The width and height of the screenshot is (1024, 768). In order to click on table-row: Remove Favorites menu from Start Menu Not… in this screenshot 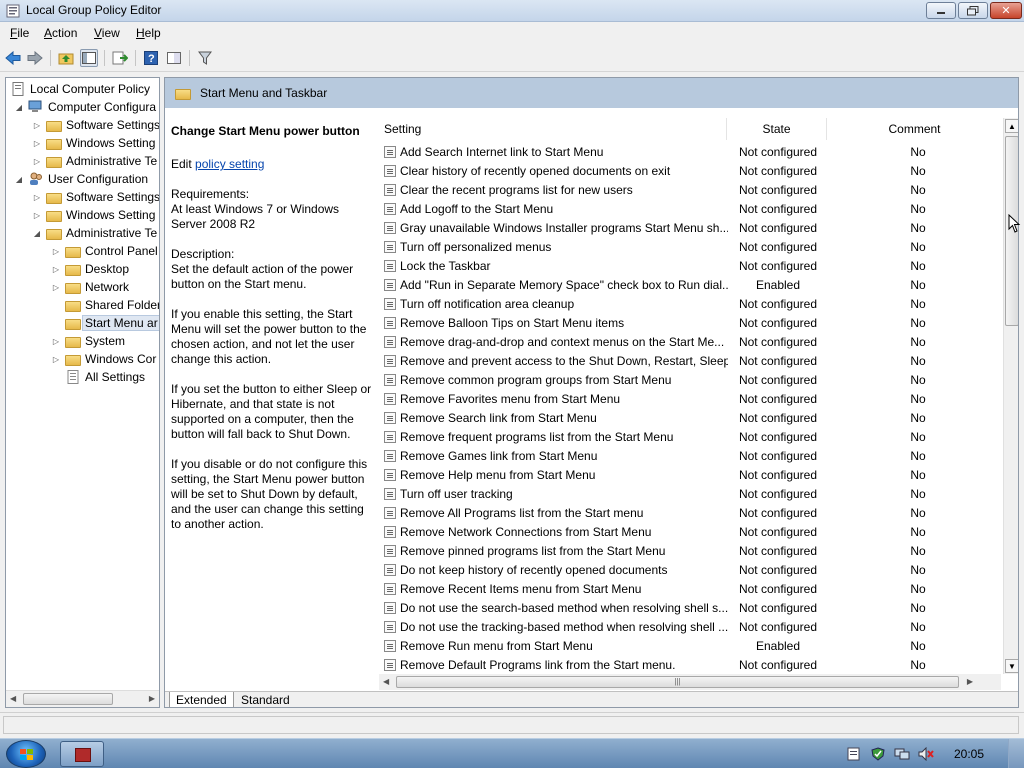, I will do `click(689, 398)`.